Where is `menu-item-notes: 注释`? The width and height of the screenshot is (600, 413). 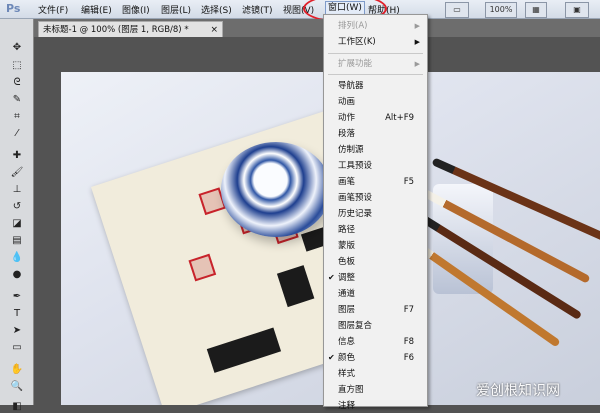 menu-item-notes: 注释 is located at coordinates (375, 406).